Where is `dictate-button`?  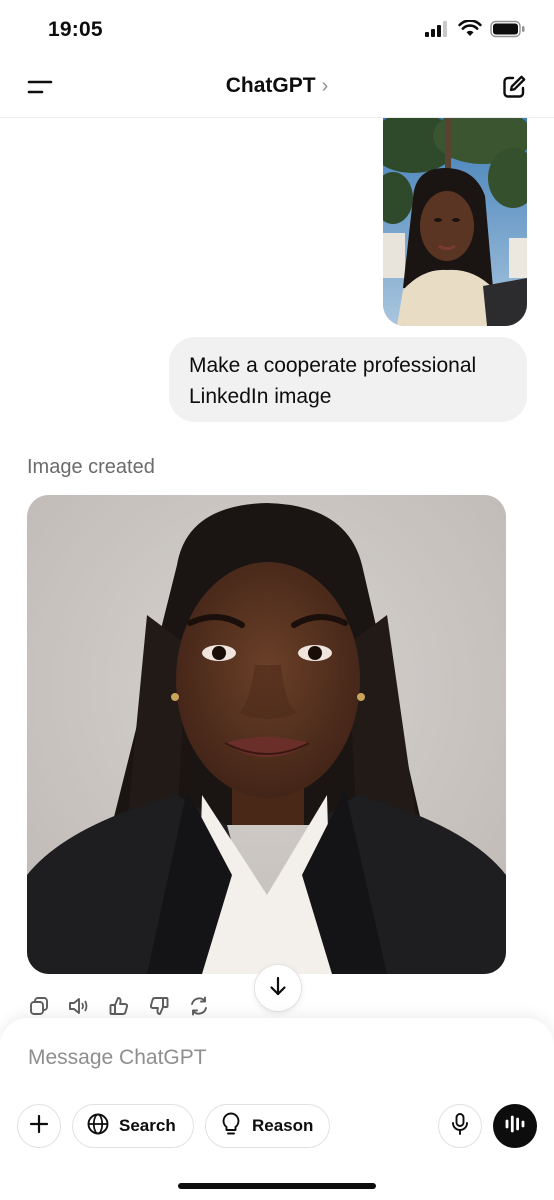
dictate-button is located at coordinates (460, 1126).